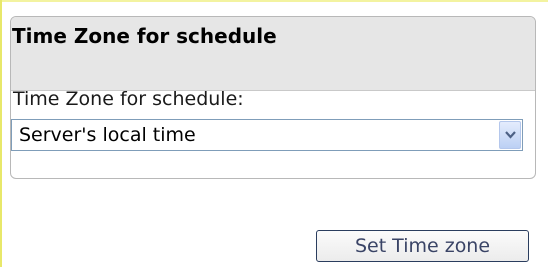 This screenshot has height=267, width=548. Describe the element at coordinates (128, 99) in the screenshot. I see `time-zone-label: Time Zone for schedule:` at that location.